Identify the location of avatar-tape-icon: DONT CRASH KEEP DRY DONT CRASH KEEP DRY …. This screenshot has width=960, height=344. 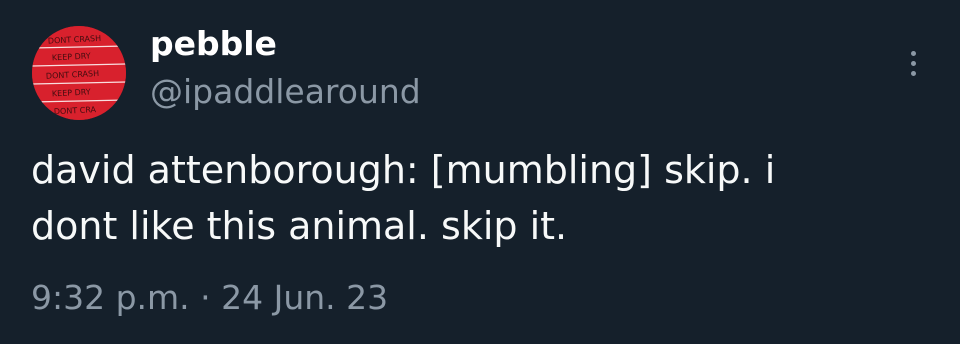
(79, 73).